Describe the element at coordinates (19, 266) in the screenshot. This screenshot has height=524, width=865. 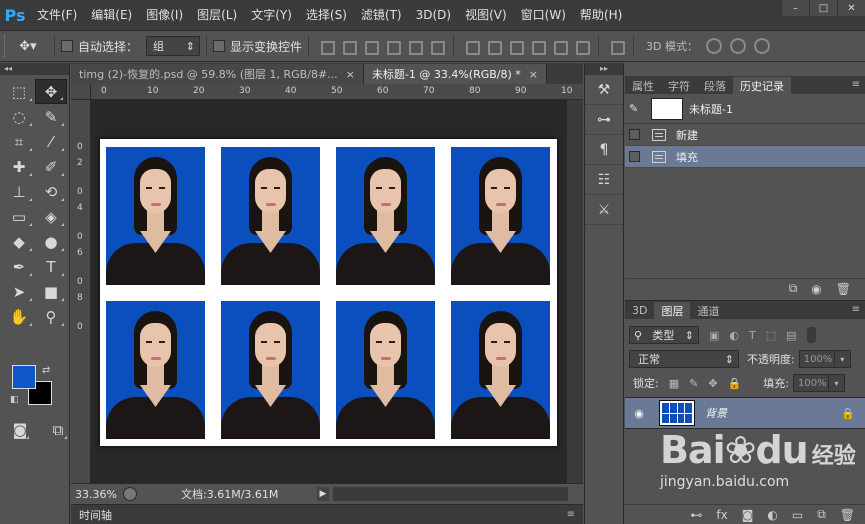
I see `pen-tool-icon: ✒` at that location.